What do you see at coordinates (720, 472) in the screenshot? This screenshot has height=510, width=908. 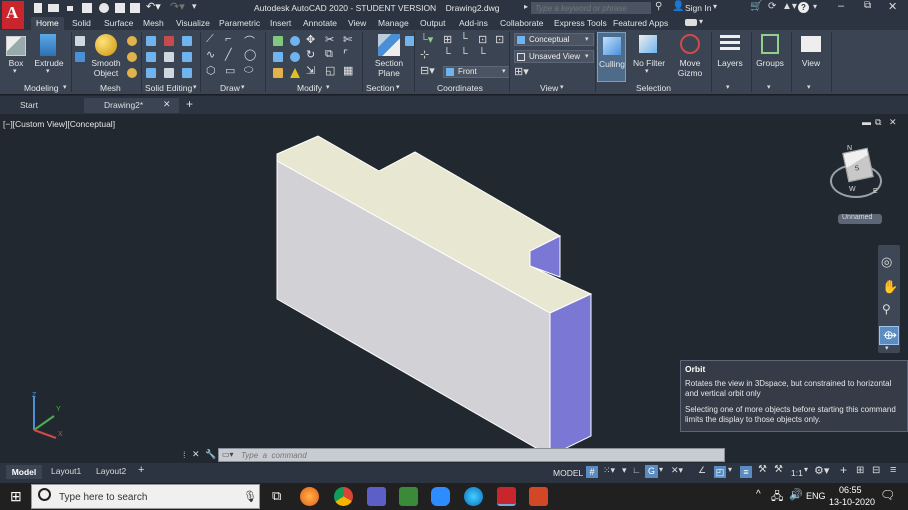 I see `object-snap-tracking-icon: ◰` at bounding box center [720, 472].